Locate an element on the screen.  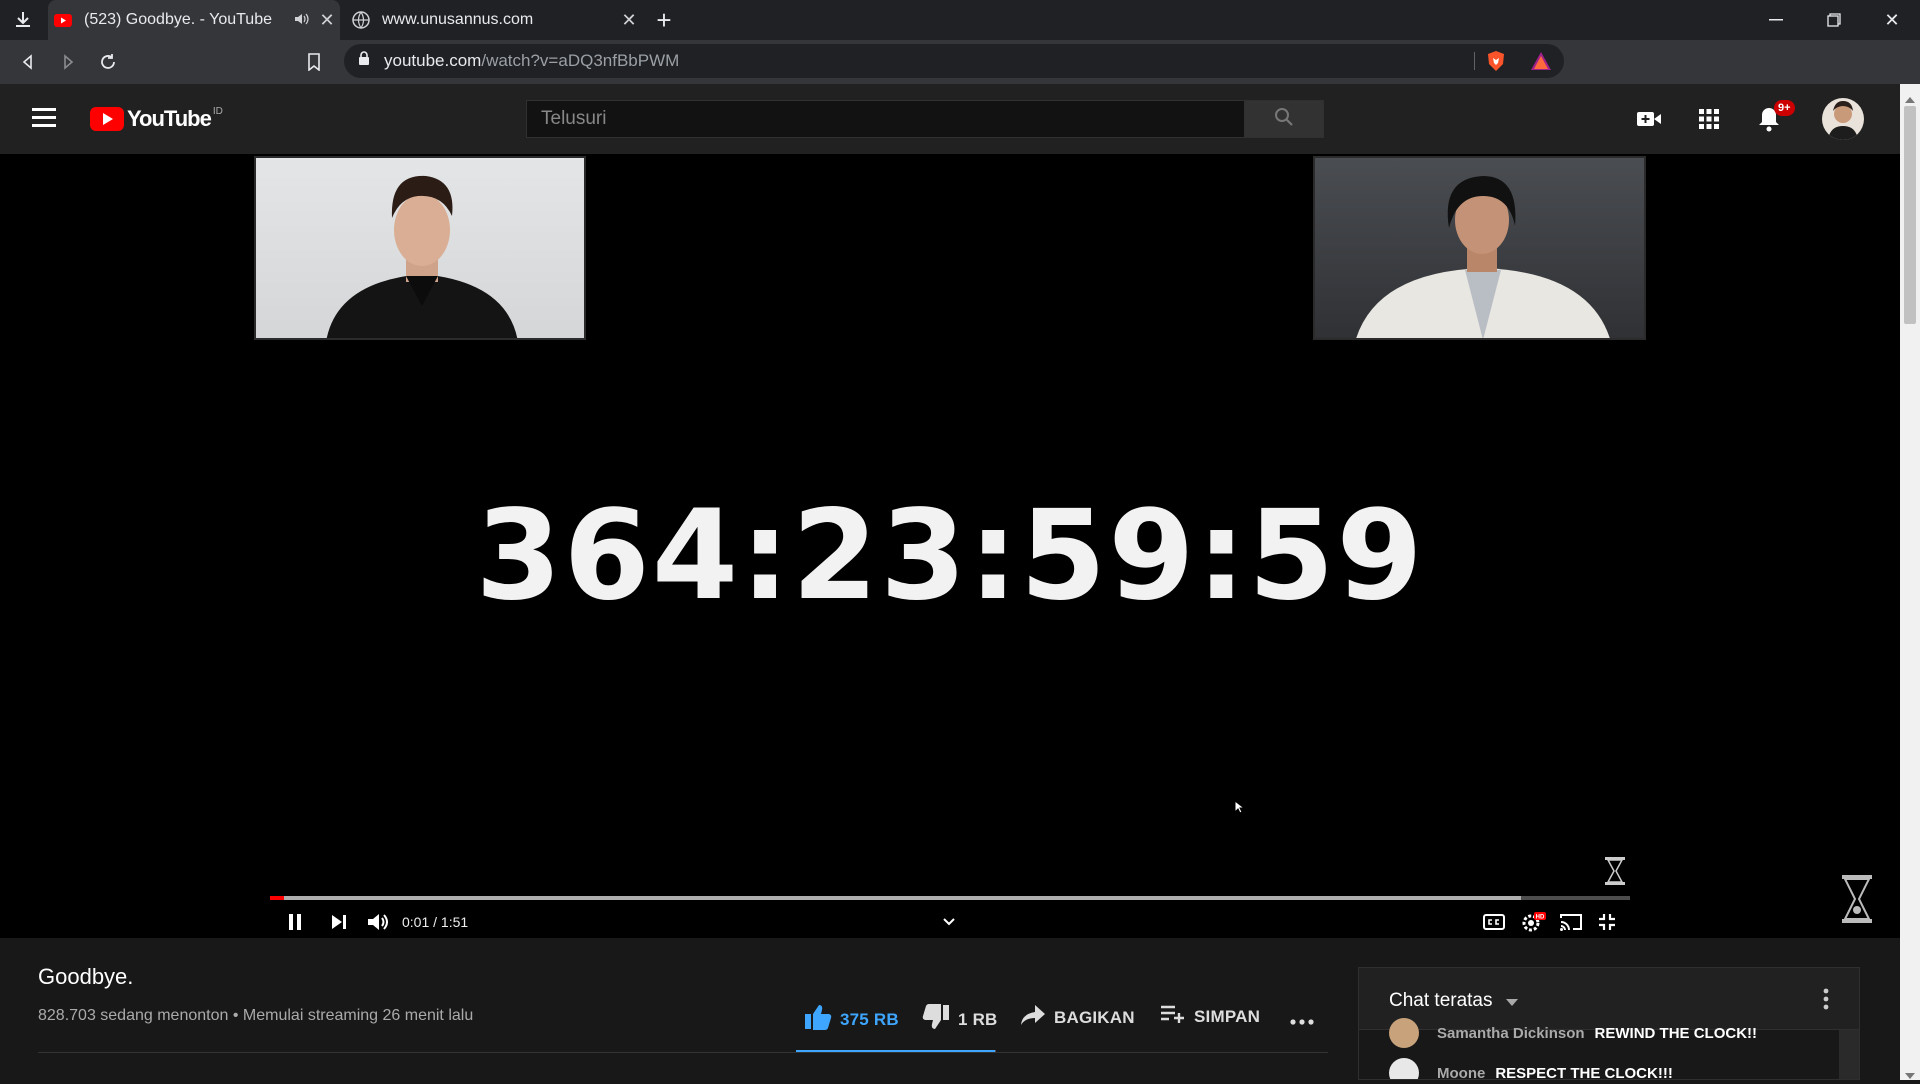
create-video-icon is located at coordinates (1649, 119).